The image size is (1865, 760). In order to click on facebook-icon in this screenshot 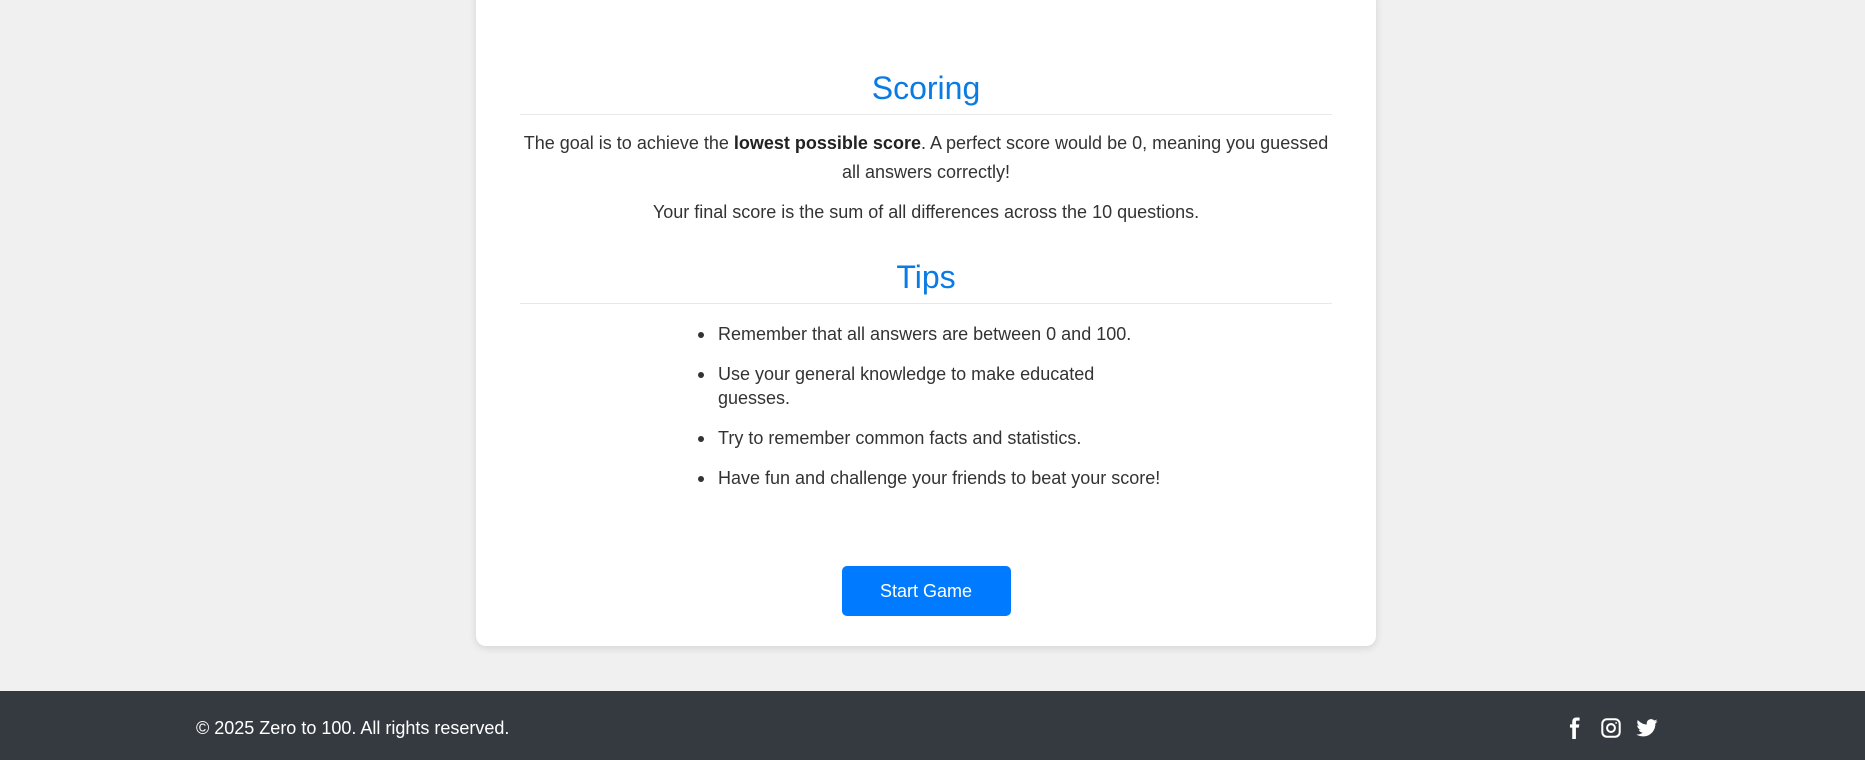, I will do `click(1574, 728)`.